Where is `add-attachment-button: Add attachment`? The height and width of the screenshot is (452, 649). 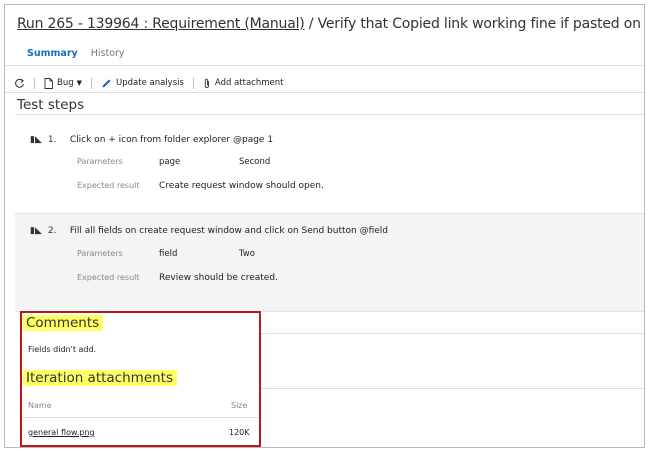 add-attachment-button: Add attachment is located at coordinates (243, 83).